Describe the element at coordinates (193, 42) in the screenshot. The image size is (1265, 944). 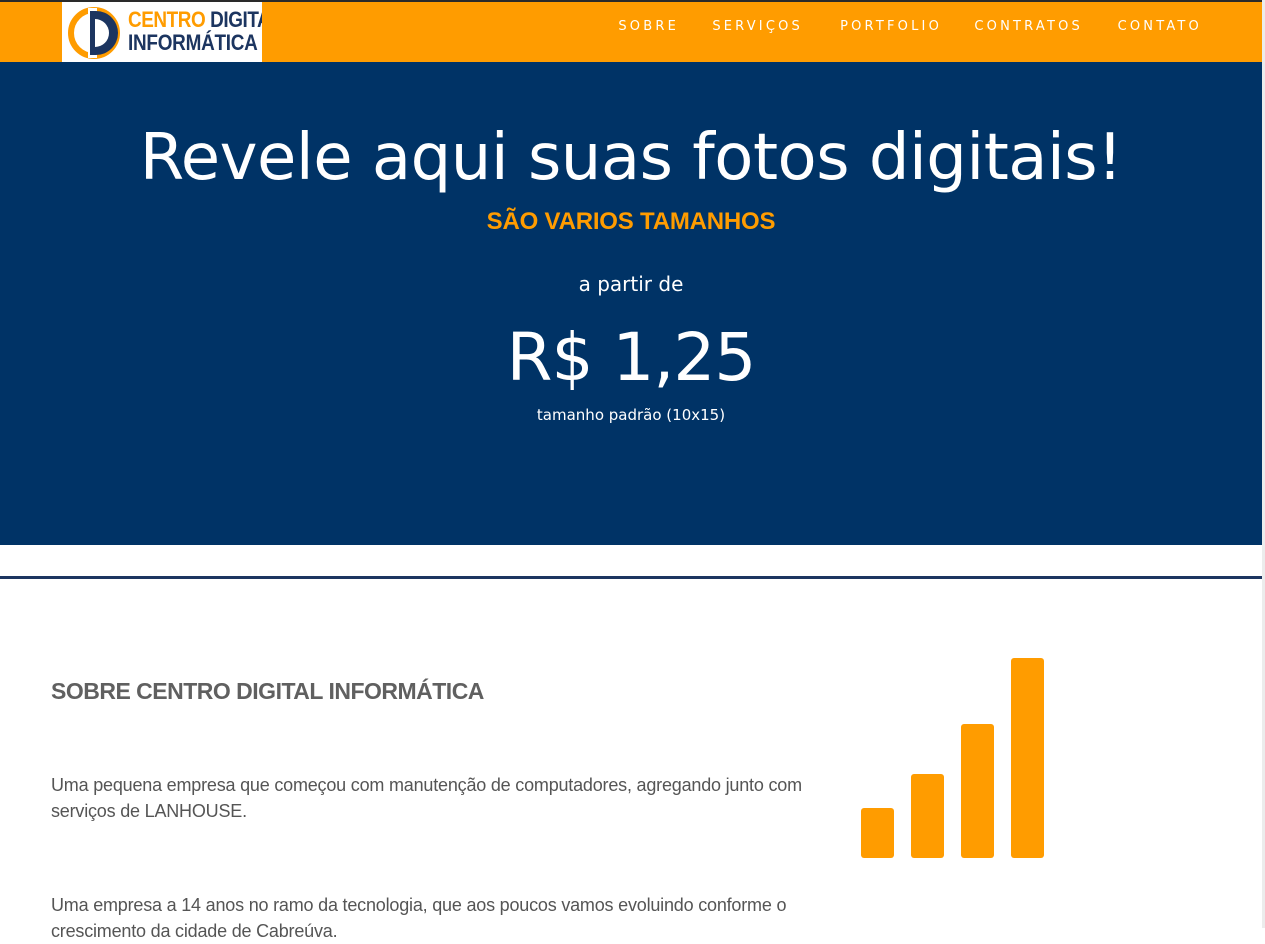
I see `logo-line-2: INFORMÁTICA` at that location.